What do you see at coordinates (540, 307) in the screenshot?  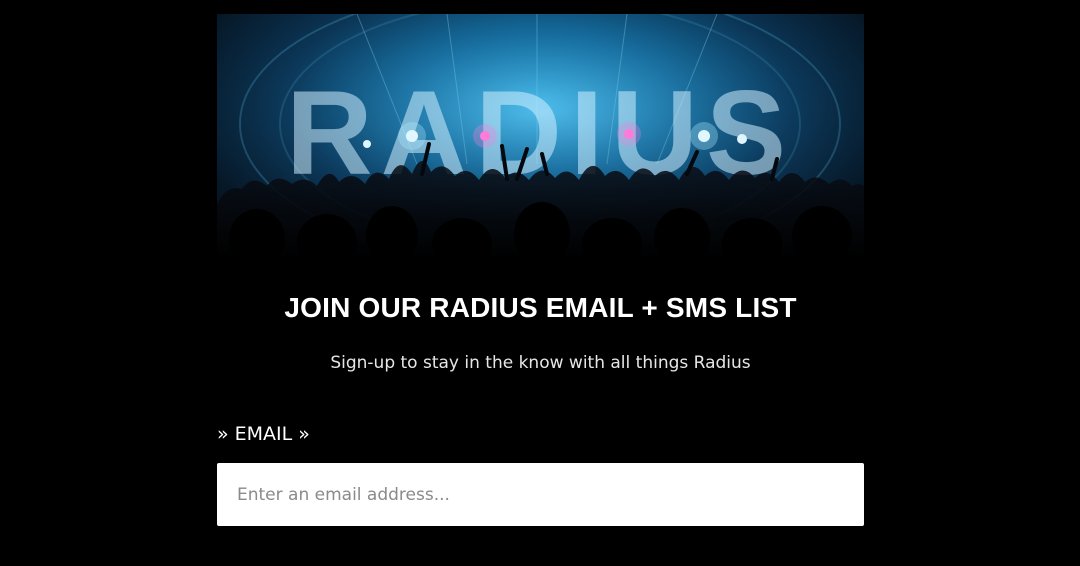 I see `signup-title: JOIN OUR RADIUS EMAIL + SMS LIST` at bounding box center [540, 307].